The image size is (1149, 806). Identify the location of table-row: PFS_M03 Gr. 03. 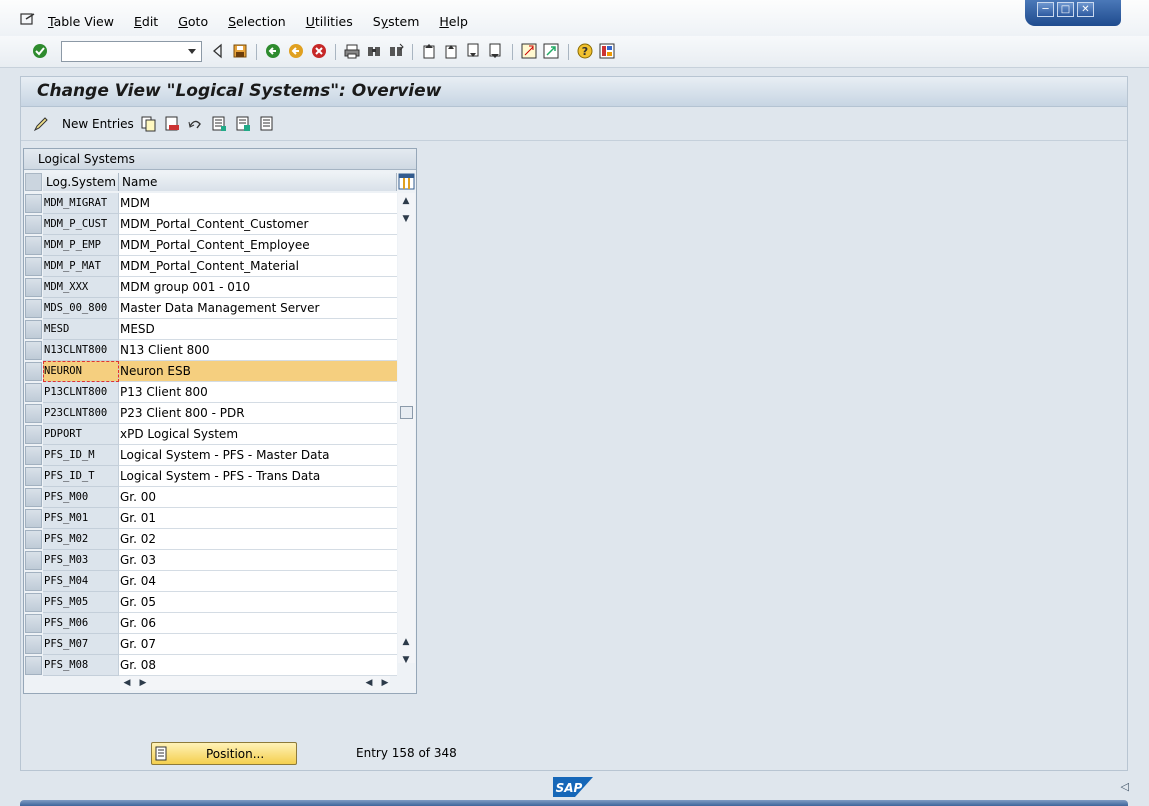
(210, 560).